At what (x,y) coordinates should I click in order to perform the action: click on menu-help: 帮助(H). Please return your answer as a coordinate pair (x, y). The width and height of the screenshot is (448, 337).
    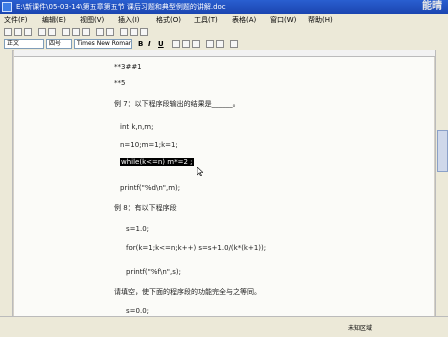
    Looking at the image, I should click on (320, 20).